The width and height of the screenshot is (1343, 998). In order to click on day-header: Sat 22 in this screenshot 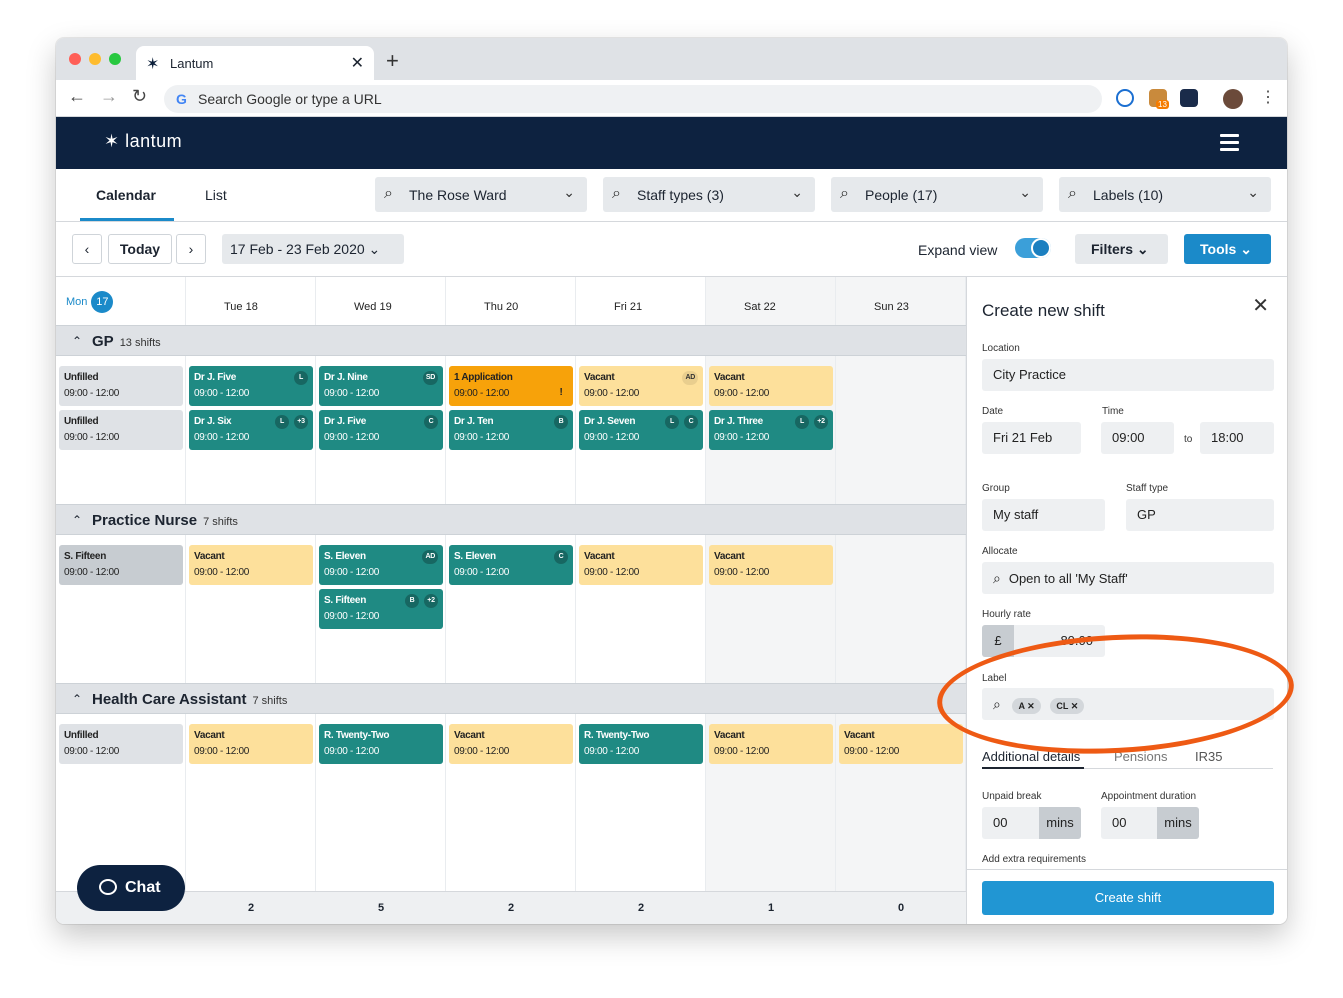, I will do `click(760, 307)`.